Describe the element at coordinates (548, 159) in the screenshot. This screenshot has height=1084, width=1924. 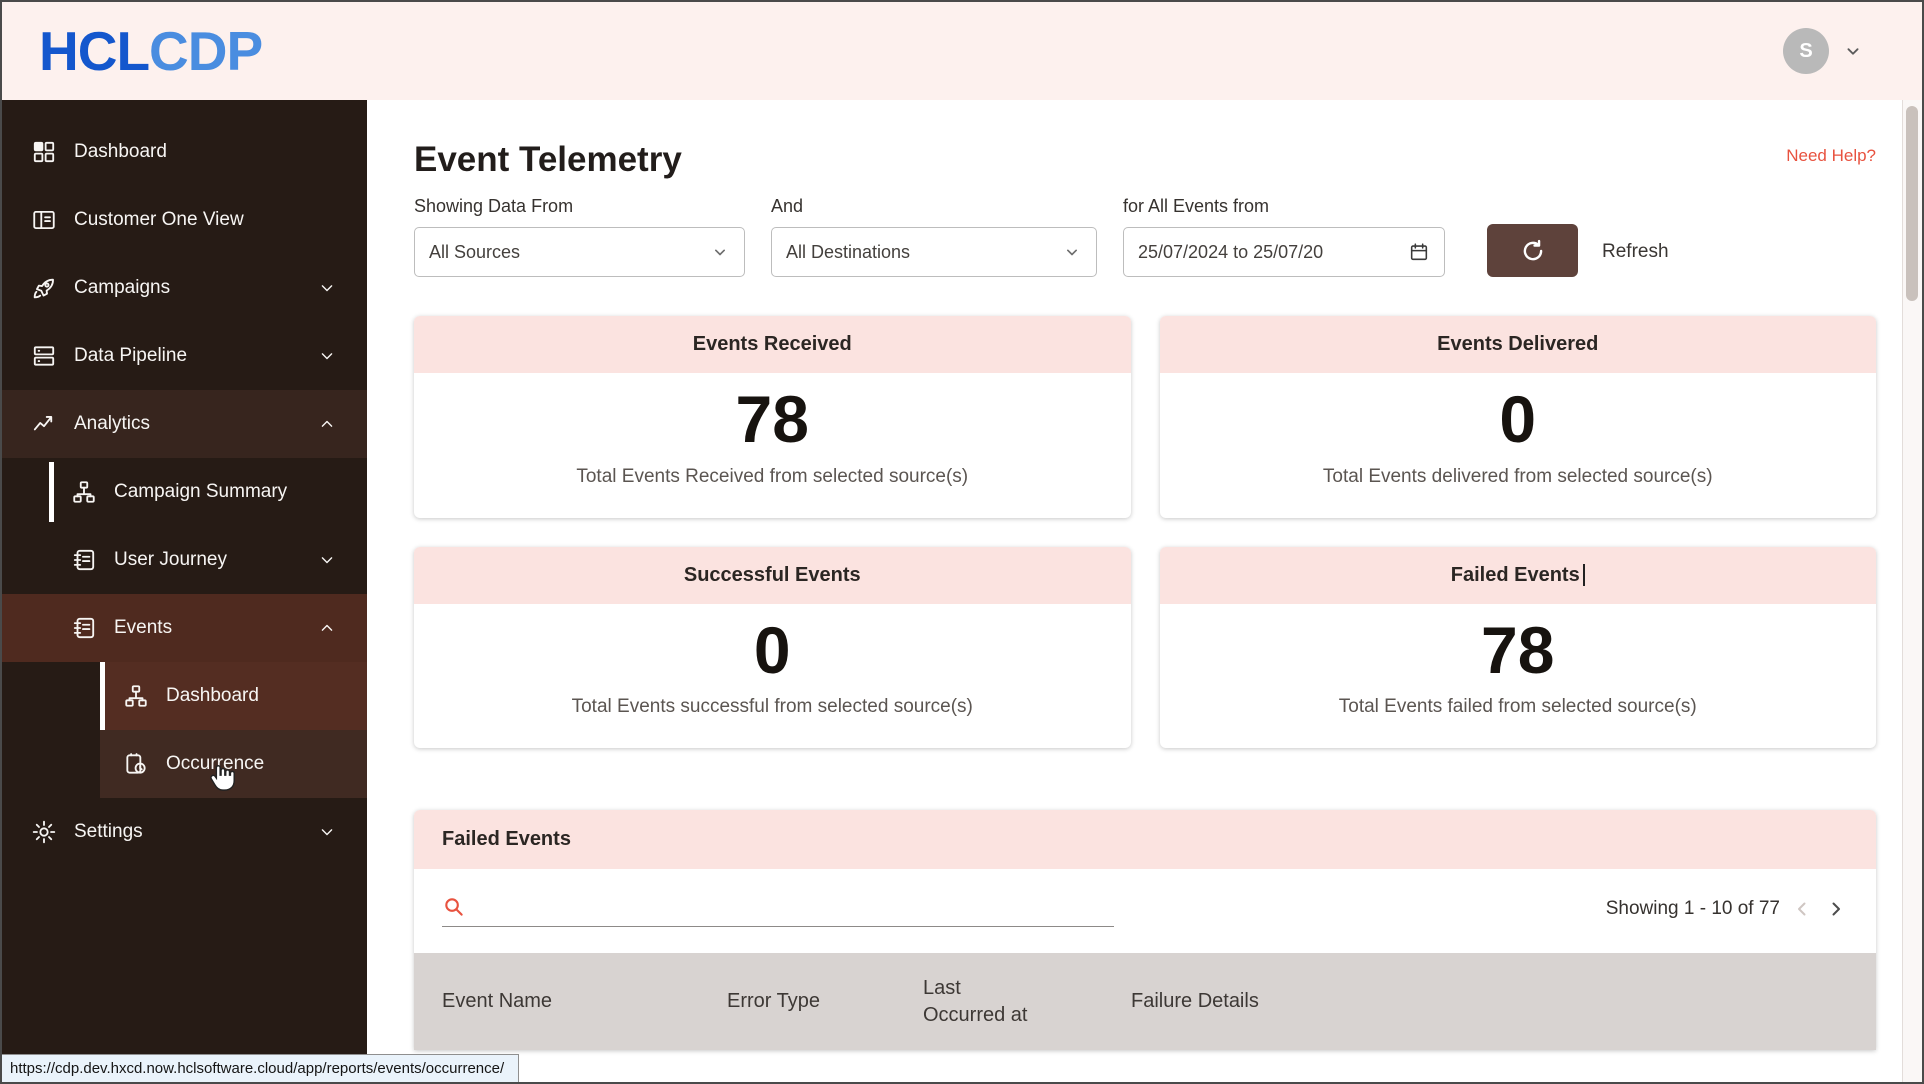
I see `page-title: Event Telemetry` at that location.